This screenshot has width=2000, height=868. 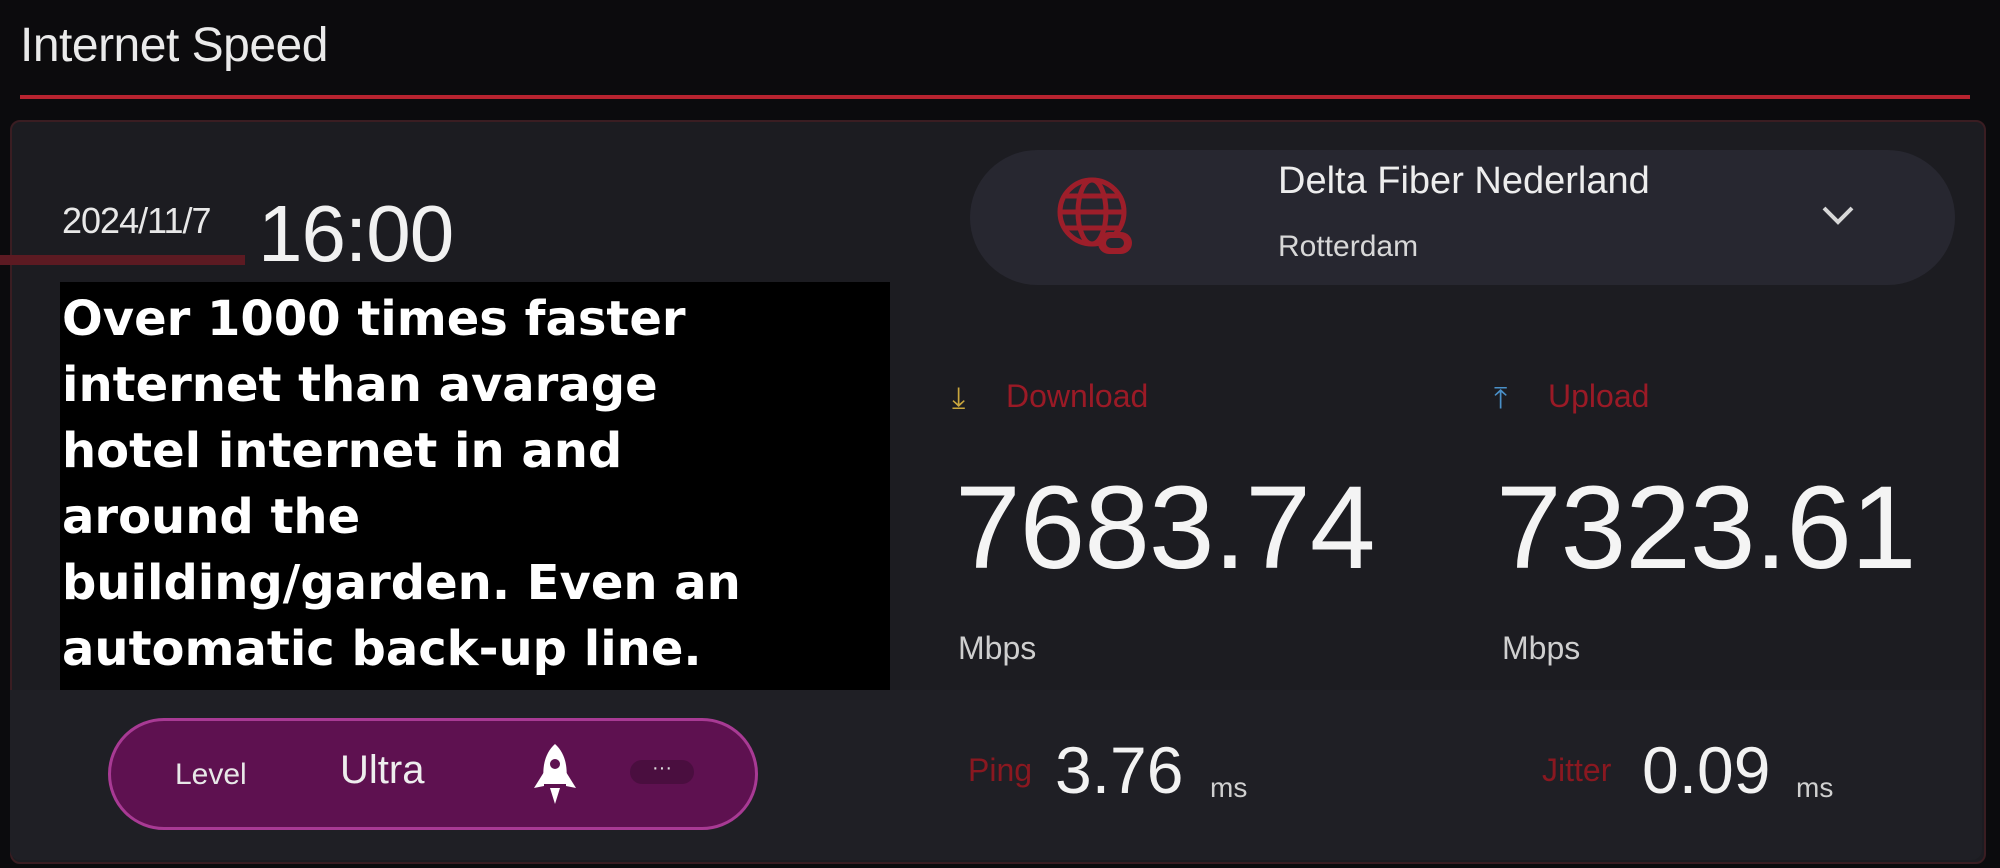 I want to click on upload-label: Upload, so click(x=1599, y=396).